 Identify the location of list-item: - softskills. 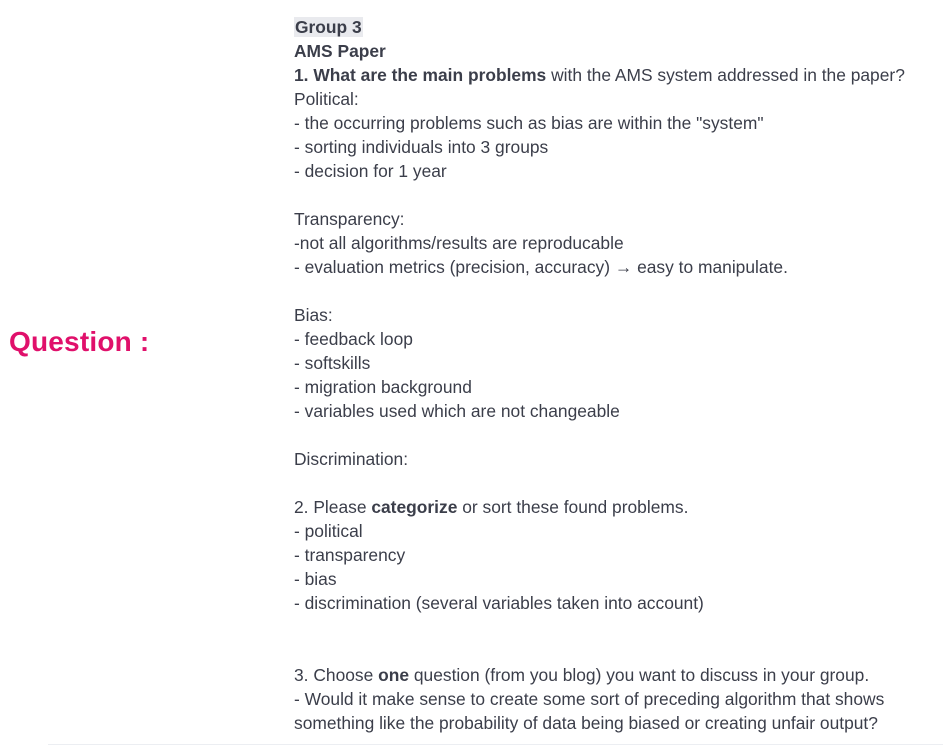
(332, 363).